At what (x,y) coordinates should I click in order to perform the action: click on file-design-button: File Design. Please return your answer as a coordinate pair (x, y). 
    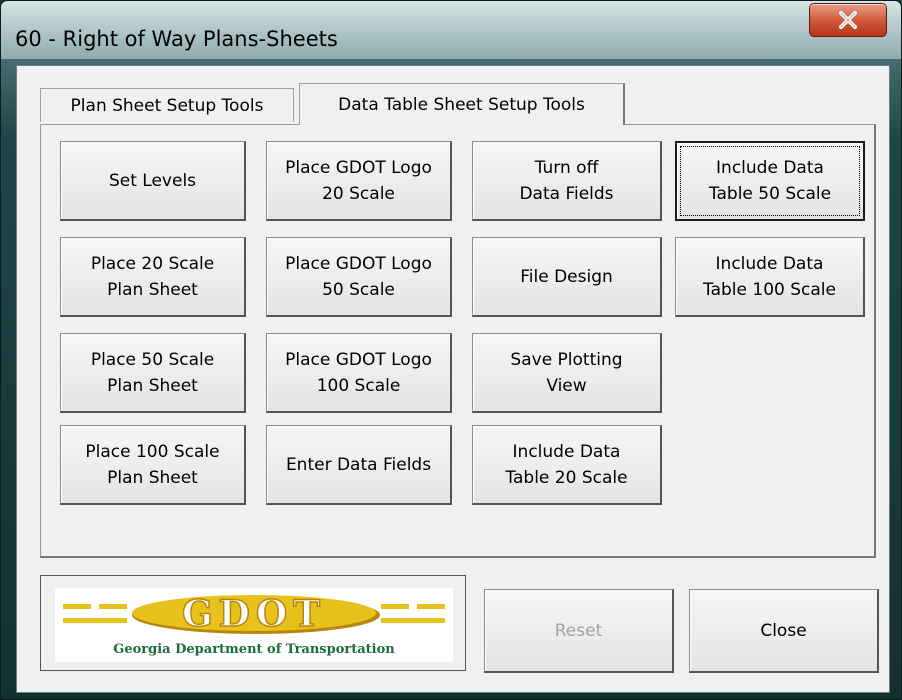
    Looking at the image, I should click on (567, 277).